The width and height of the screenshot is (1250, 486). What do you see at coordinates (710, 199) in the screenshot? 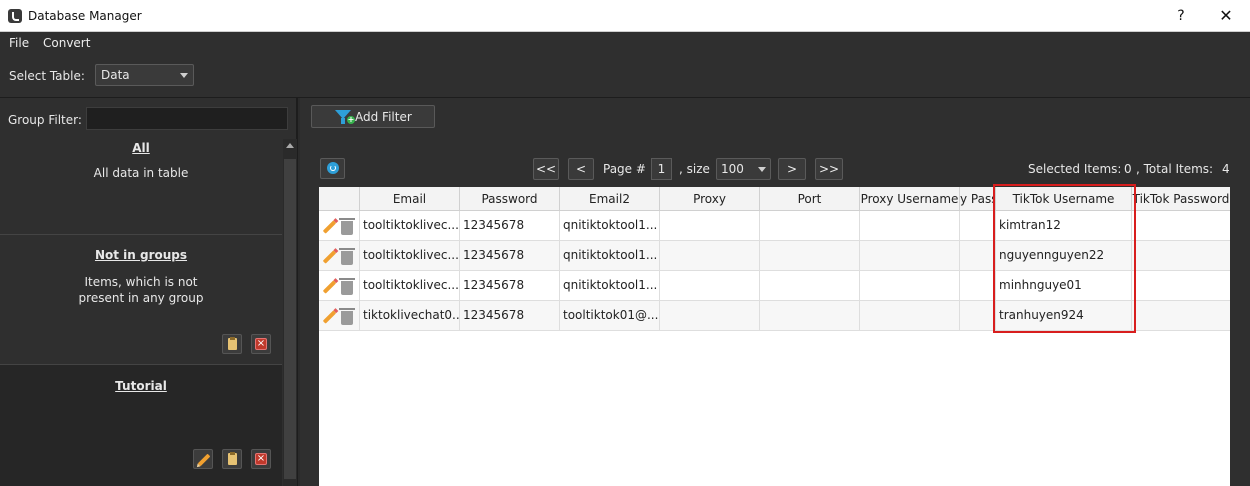
I see `header-proxy: Proxy` at bounding box center [710, 199].